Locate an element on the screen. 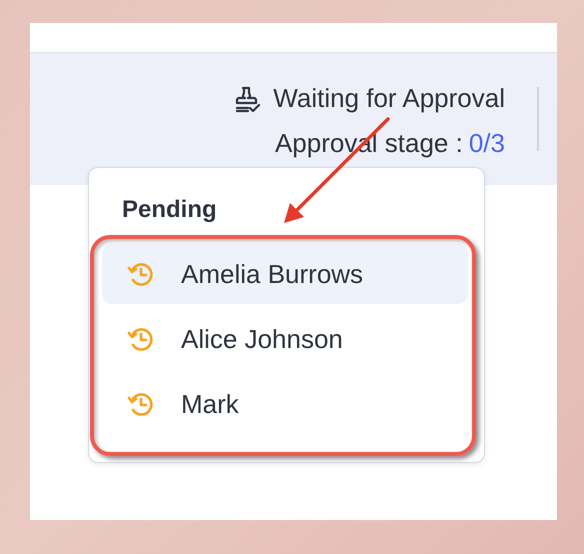 This screenshot has width=584, height=554. approver-item: Amelia Burrows is located at coordinates (285, 274).